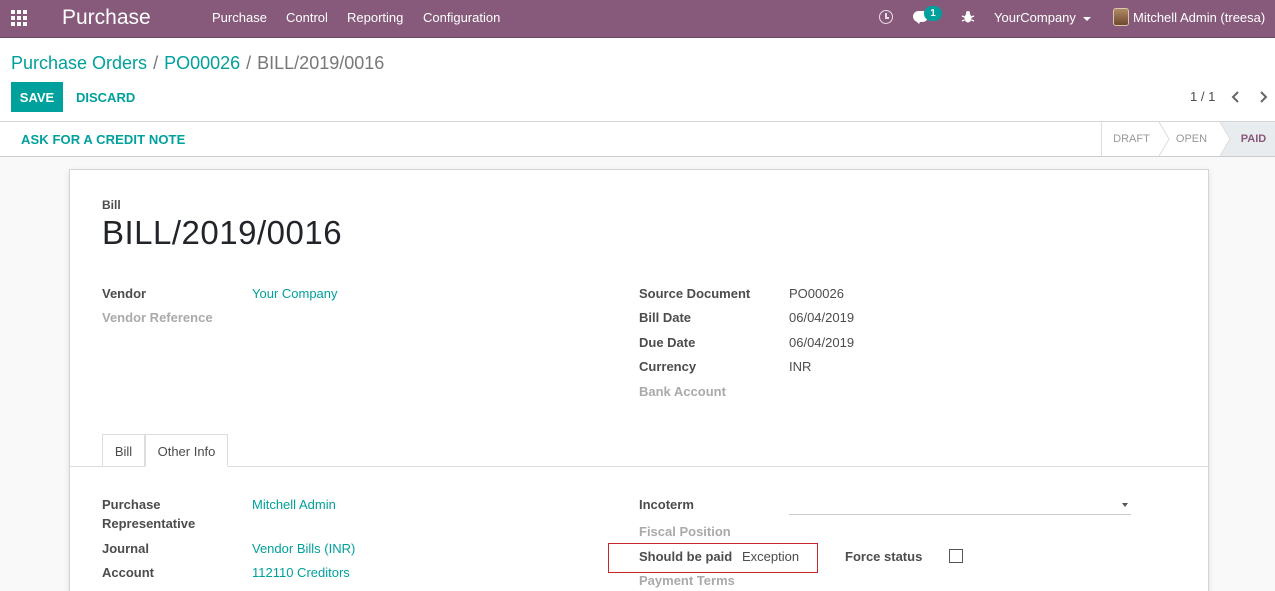 Image resolution: width=1275 pixels, height=591 pixels. I want to click on stage-draft: DRAFT, so click(1131, 139).